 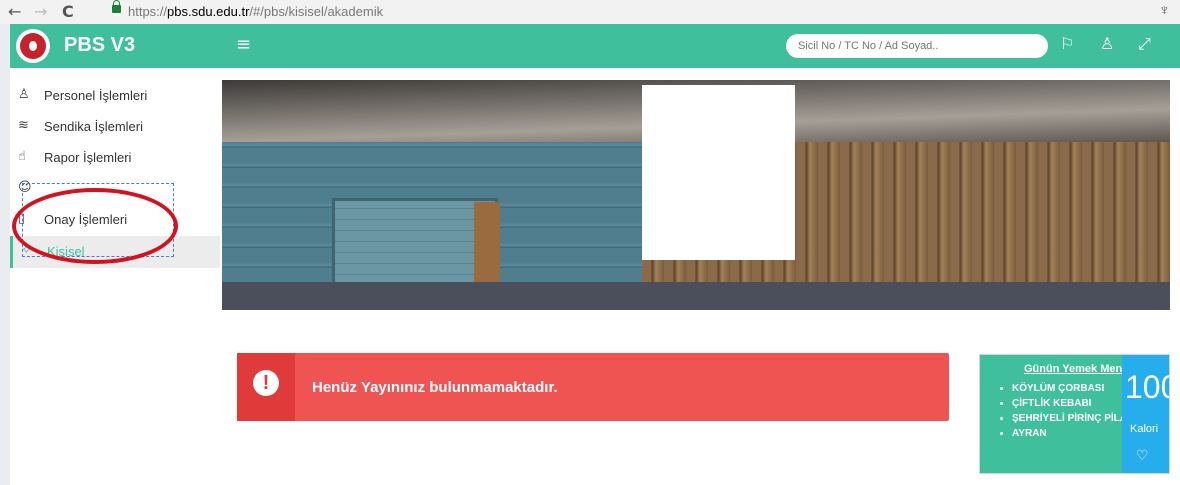 I want to click on calorie-label: Kalori, so click(x=1144, y=429).